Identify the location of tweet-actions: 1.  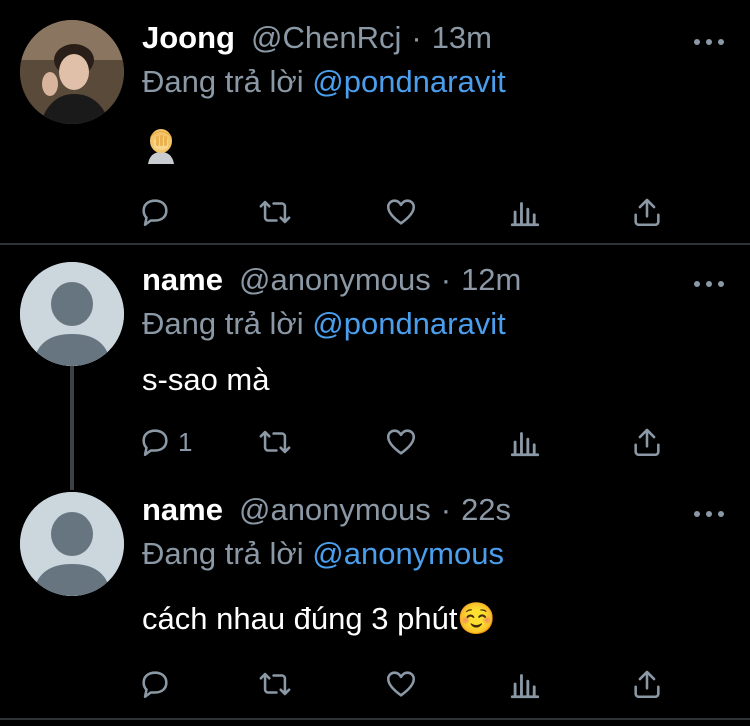
(408, 442).